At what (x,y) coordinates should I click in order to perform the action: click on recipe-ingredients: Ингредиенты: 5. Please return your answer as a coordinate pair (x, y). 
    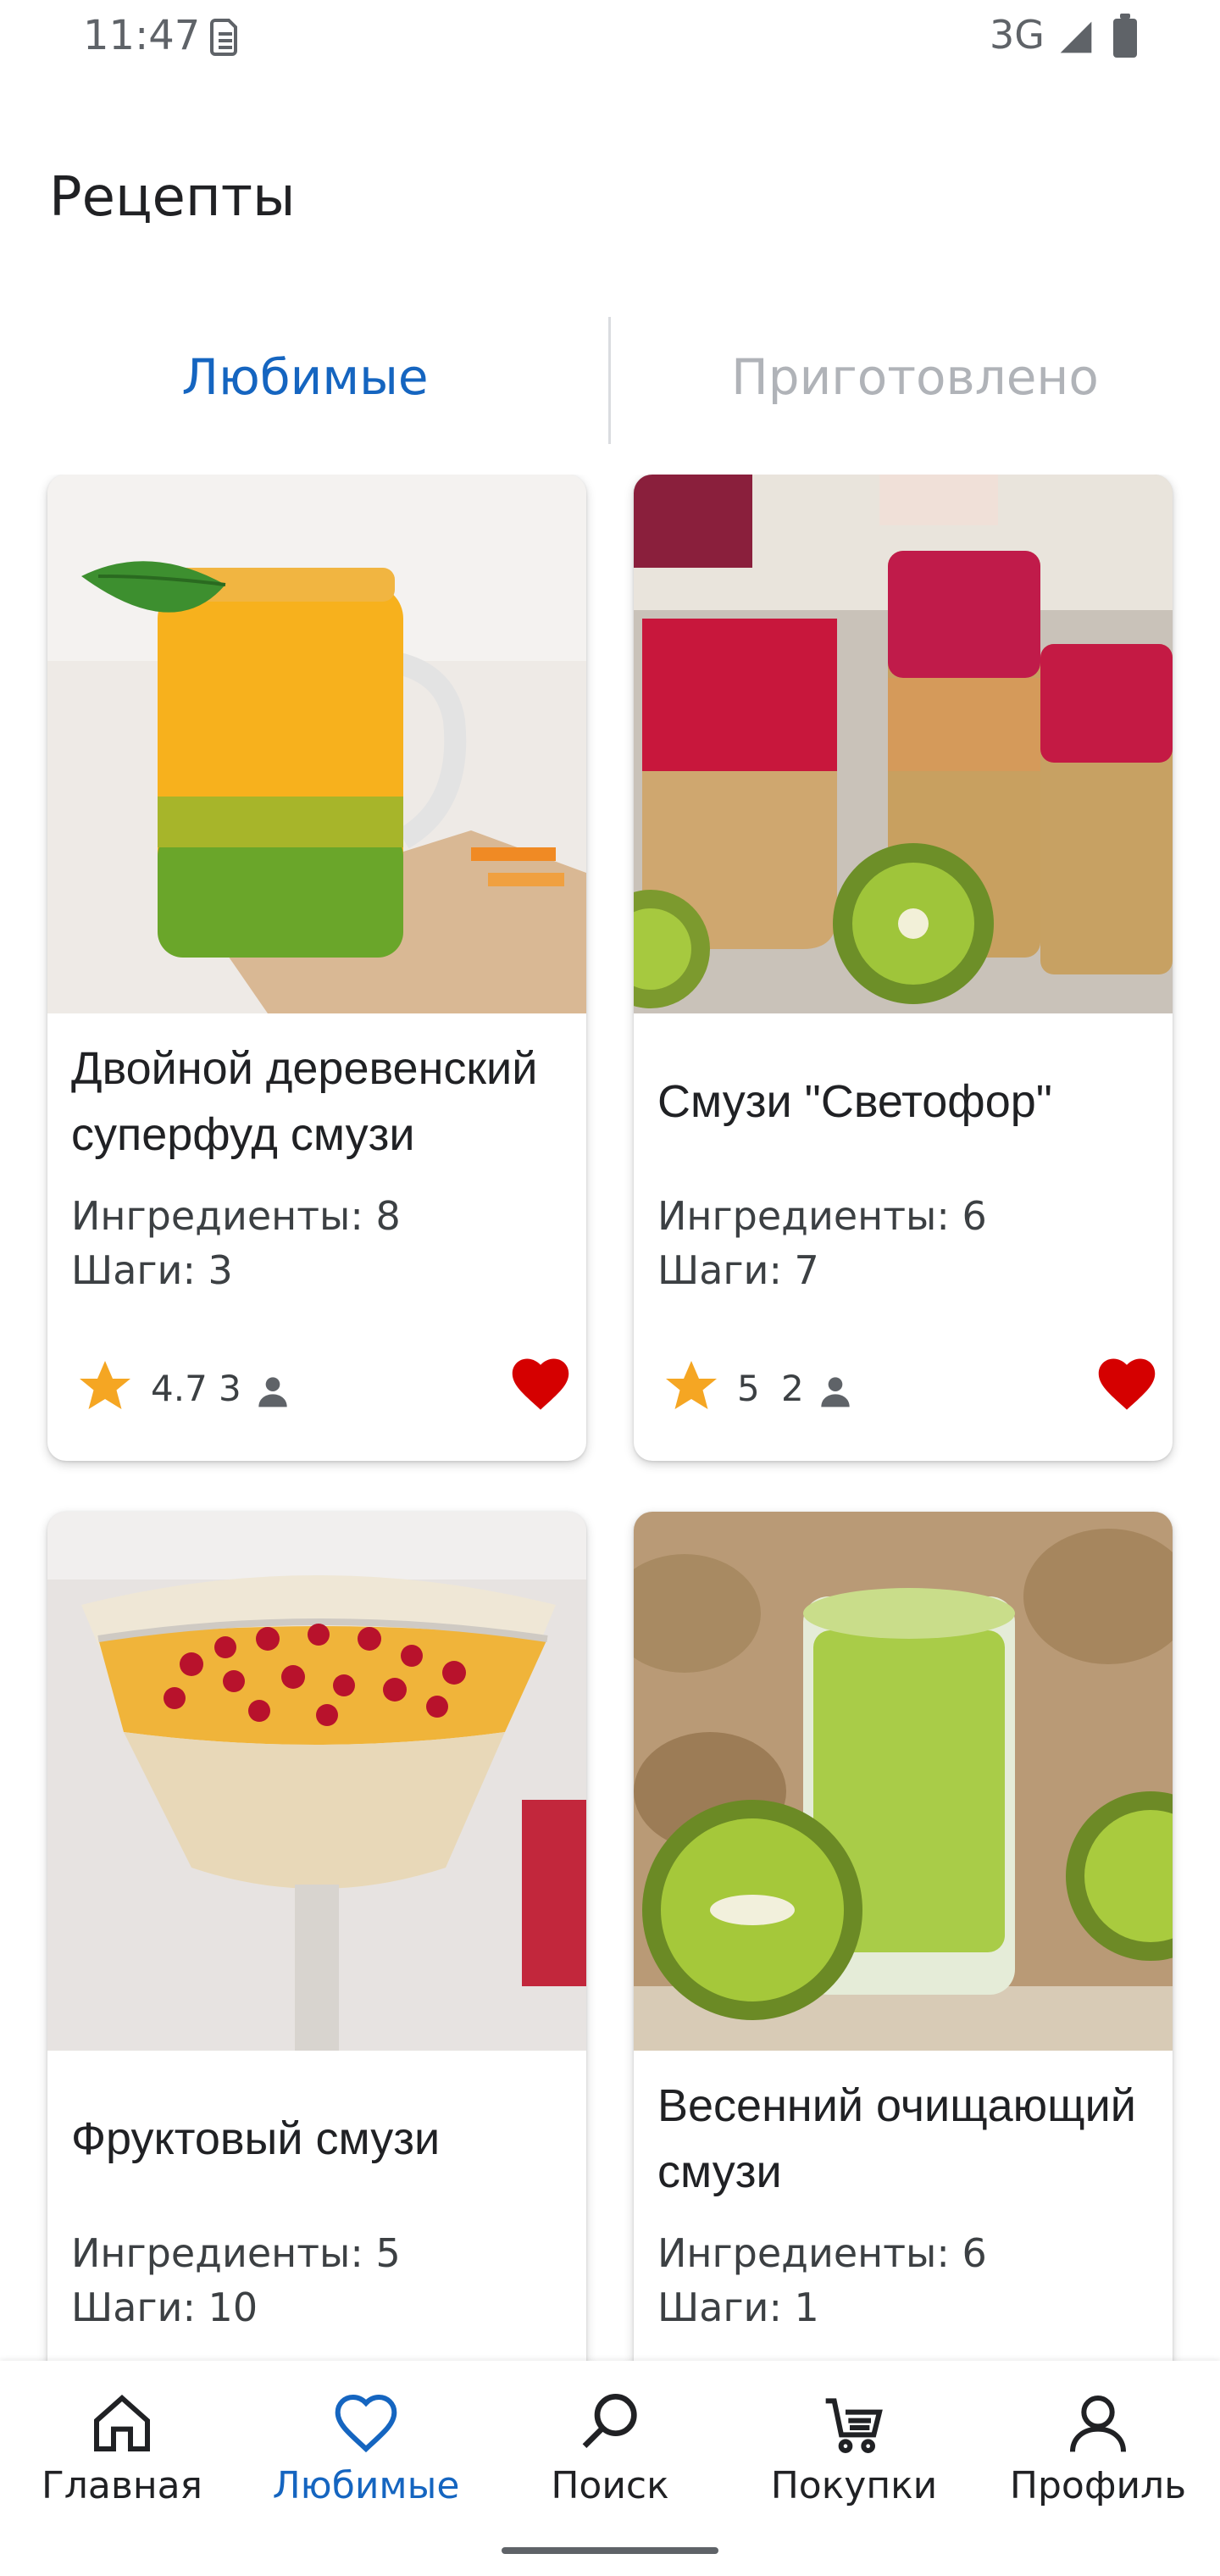
    Looking at the image, I should click on (236, 2253).